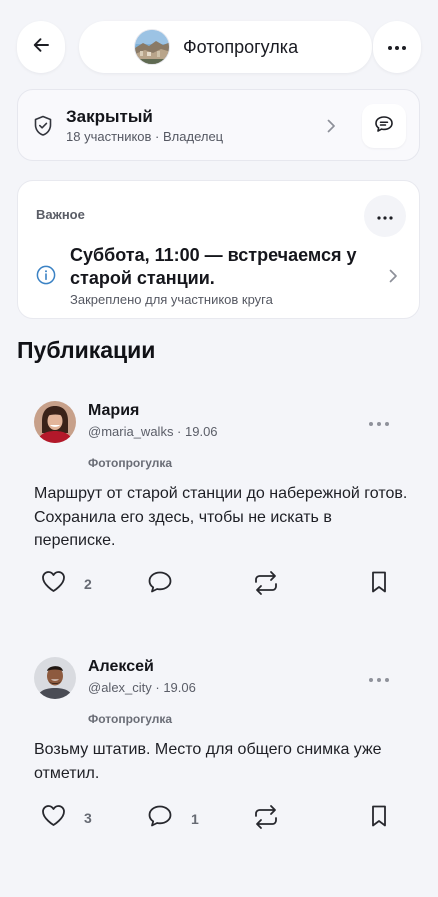 This screenshot has height=897, width=438. What do you see at coordinates (219, 818) in the screenshot?
I see `post-actions: 3 1` at bounding box center [219, 818].